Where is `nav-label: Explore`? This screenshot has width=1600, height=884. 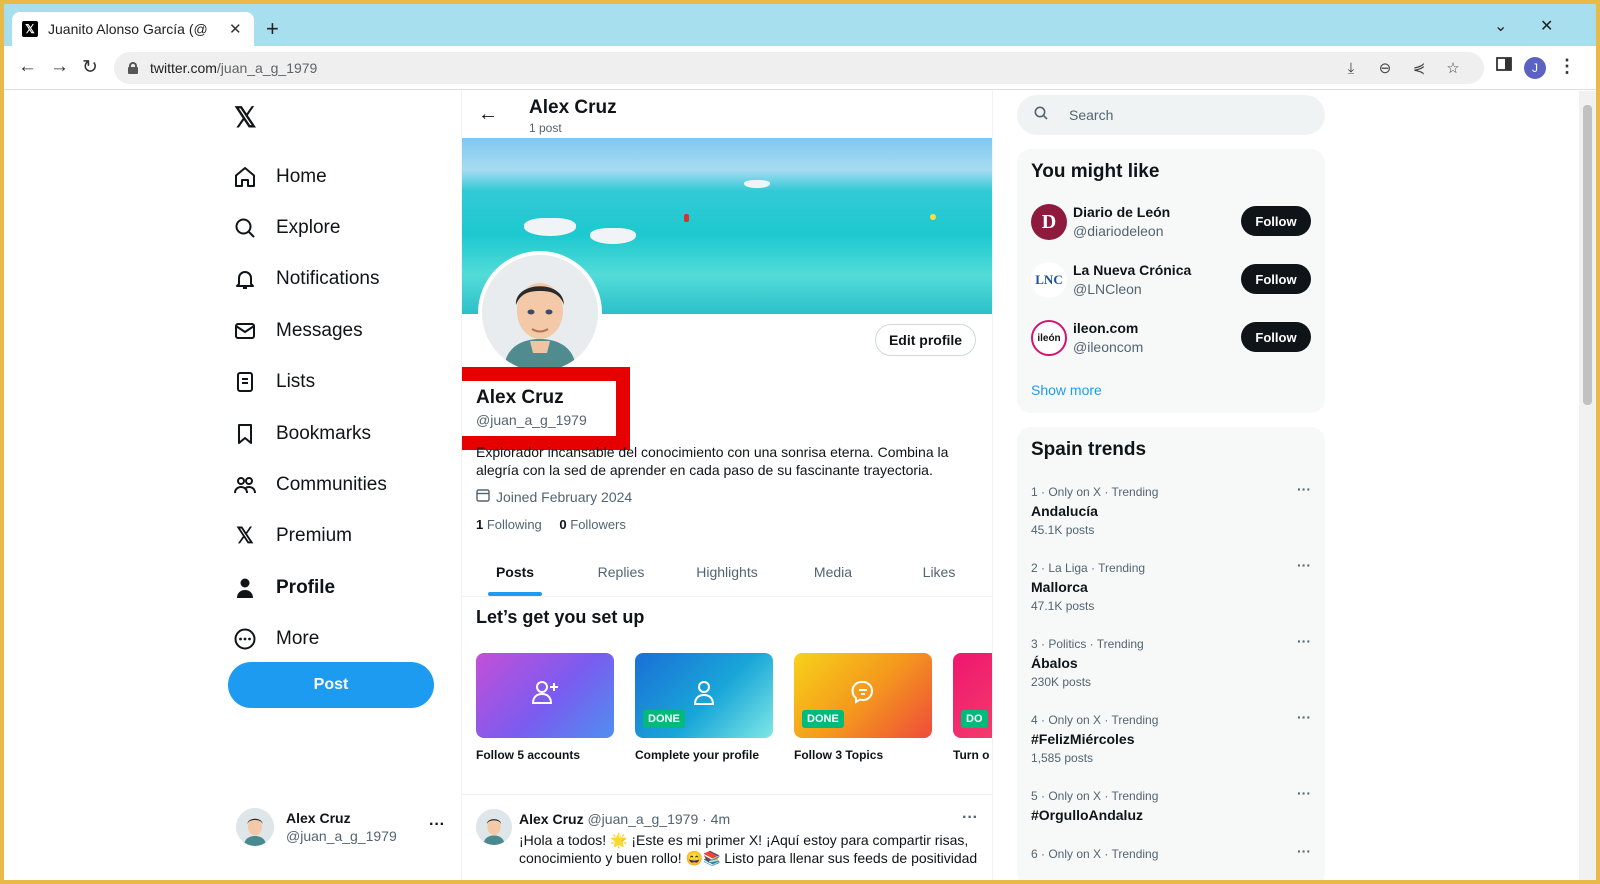 nav-label: Explore is located at coordinates (308, 228).